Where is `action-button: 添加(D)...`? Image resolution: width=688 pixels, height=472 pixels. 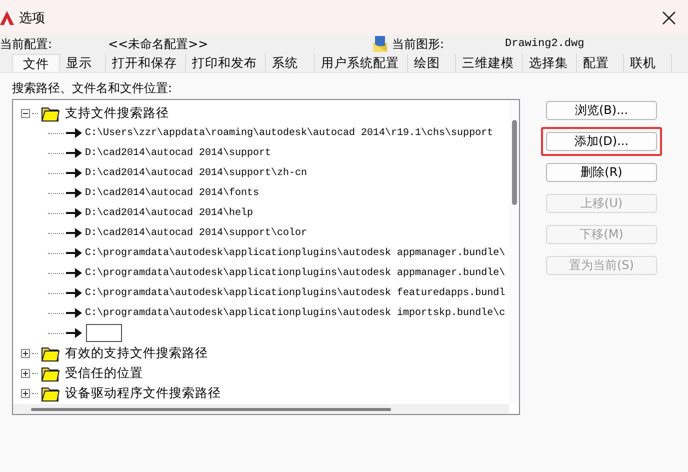 action-button: 添加(D)... is located at coordinates (601, 141).